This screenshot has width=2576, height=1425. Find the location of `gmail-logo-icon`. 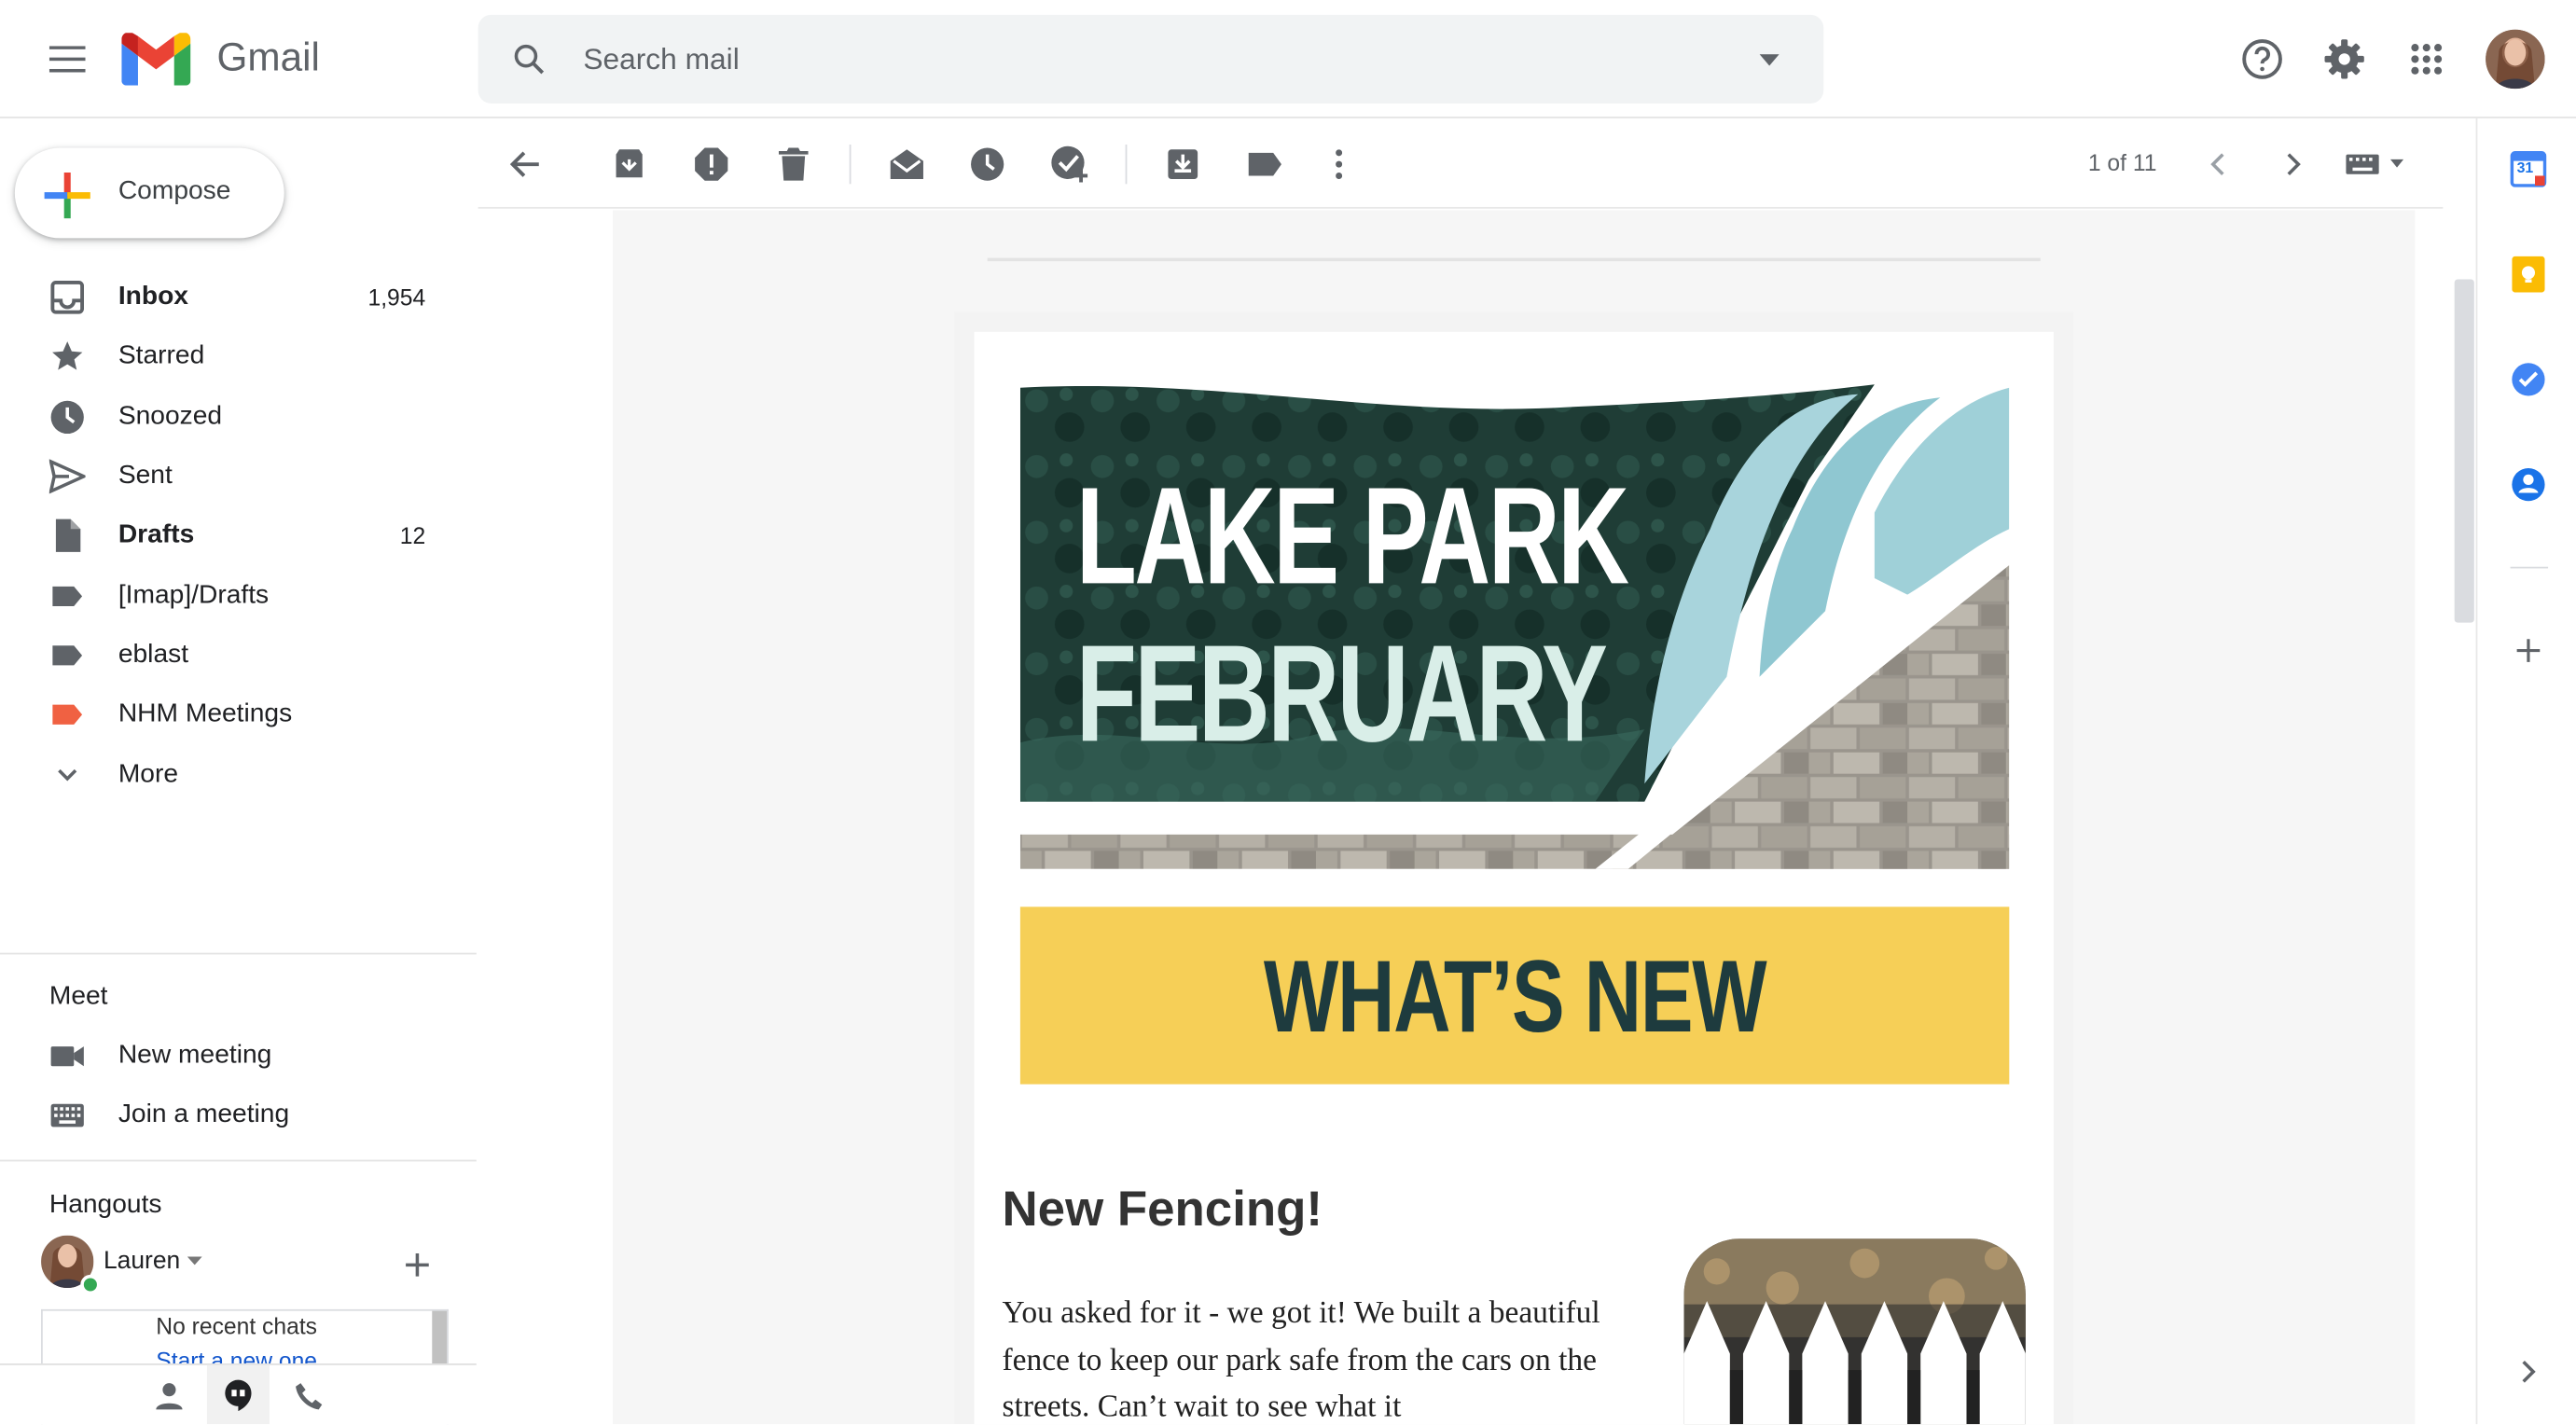

gmail-logo-icon is located at coordinates (156, 60).